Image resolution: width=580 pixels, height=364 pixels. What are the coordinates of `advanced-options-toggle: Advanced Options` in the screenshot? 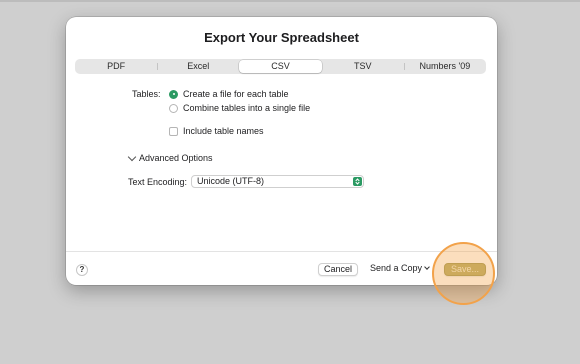 It's located at (176, 158).